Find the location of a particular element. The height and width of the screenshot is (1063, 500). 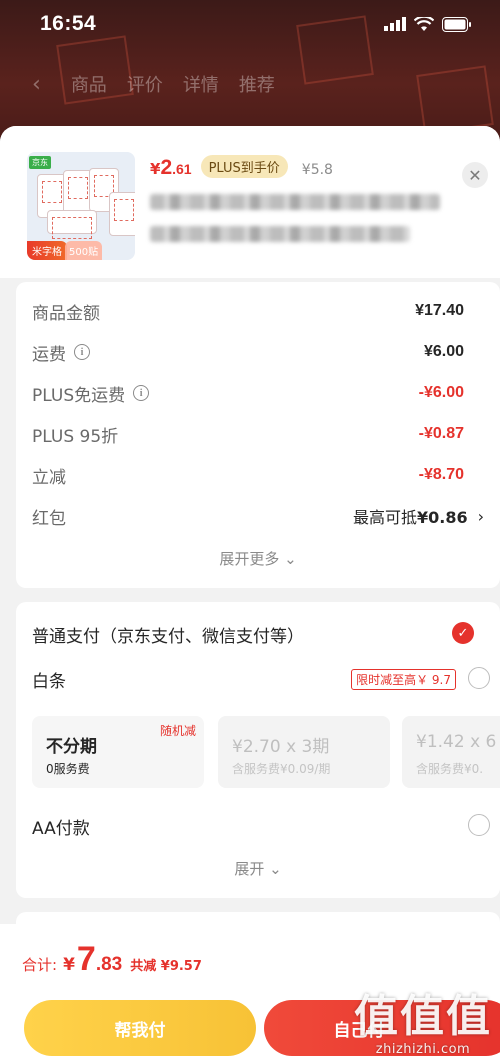

red-packet-amount: ¥0.86 is located at coordinates (442, 517).